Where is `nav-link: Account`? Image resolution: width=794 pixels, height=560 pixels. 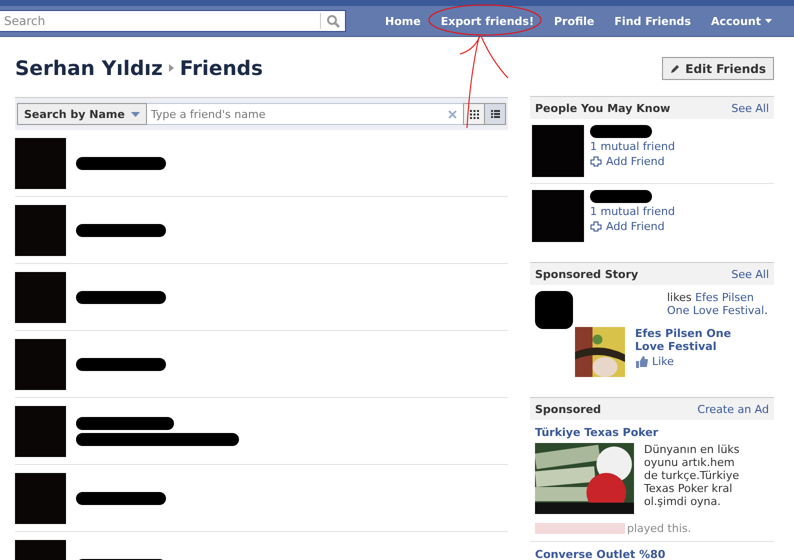
nav-link: Account is located at coordinates (741, 21).